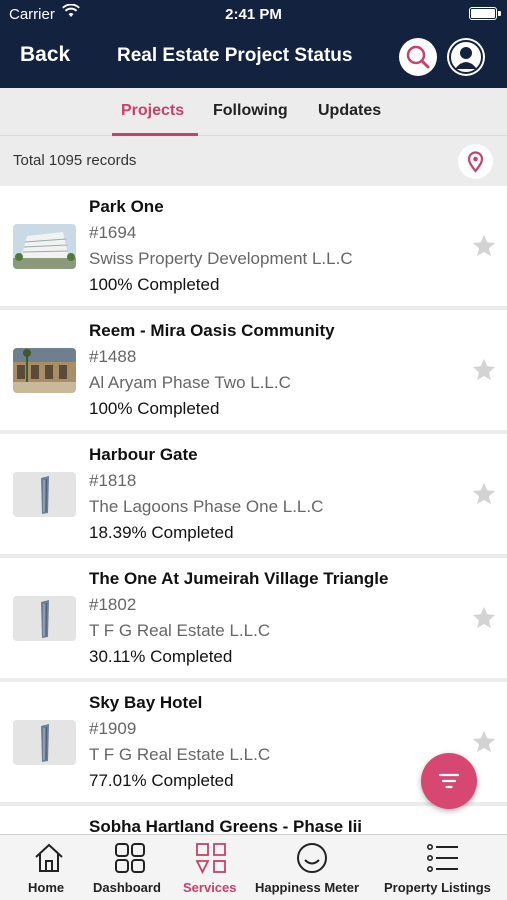  Describe the element at coordinates (161, 656) in the screenshot. I see `completion-status: 30.11% Completed` at that location.